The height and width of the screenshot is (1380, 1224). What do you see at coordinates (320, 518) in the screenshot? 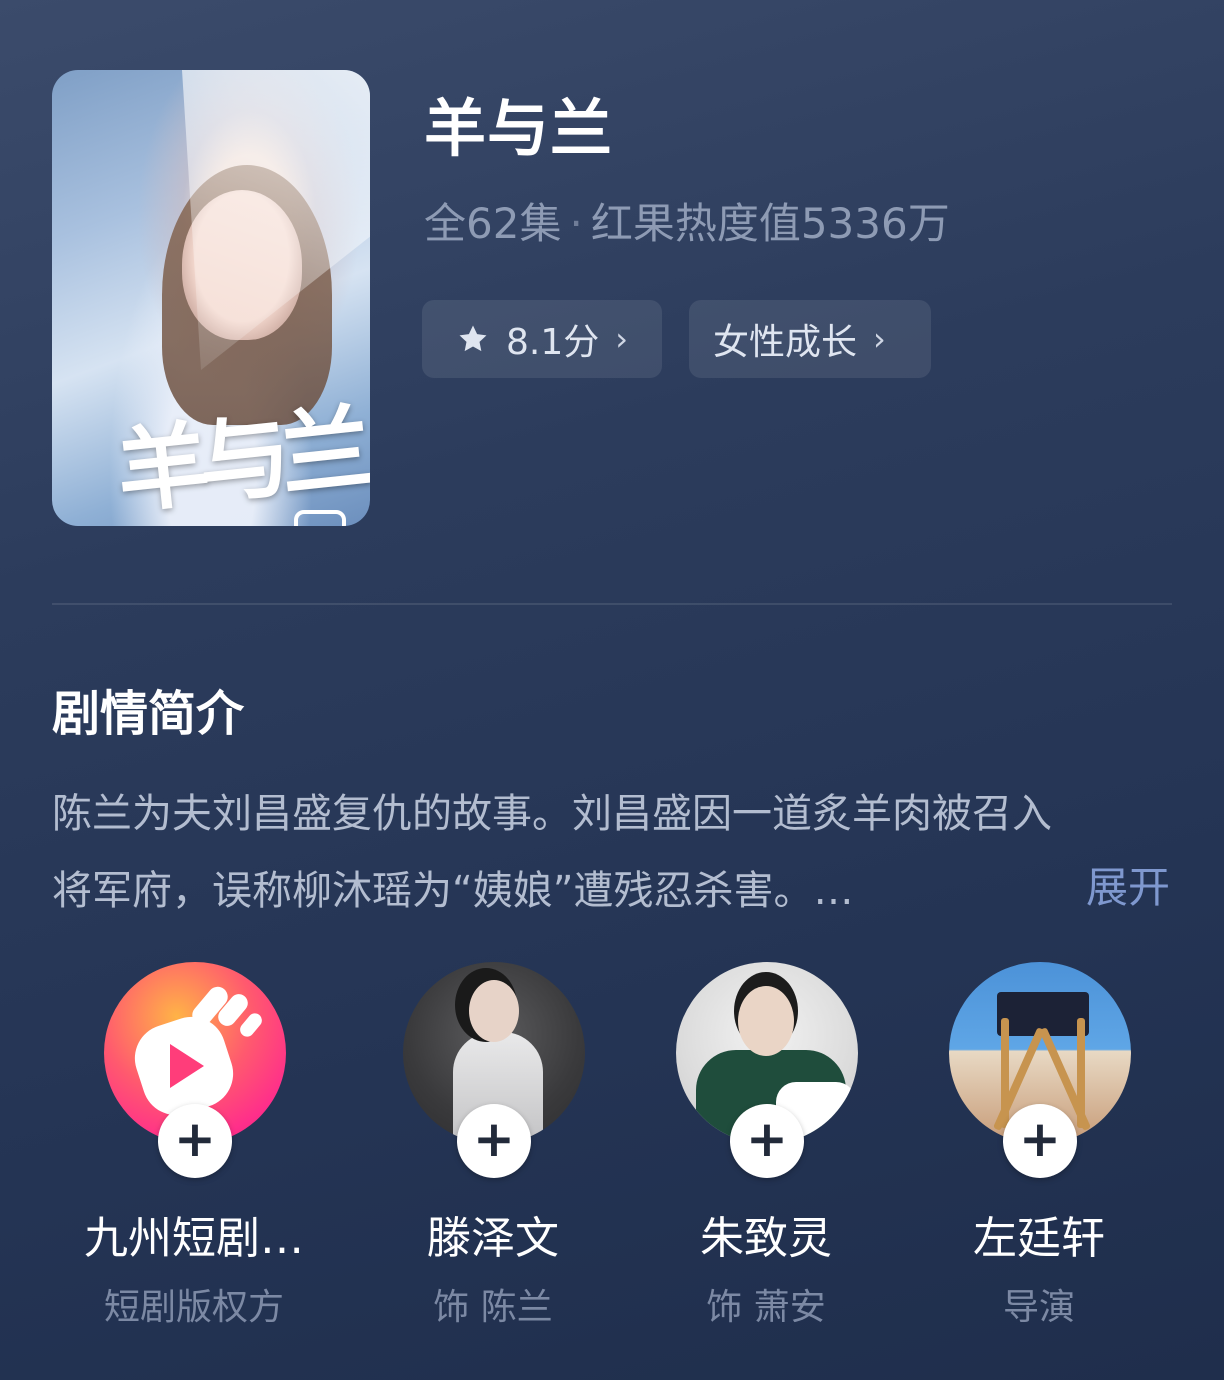
I see `poster-badge-icon` at bounding box center [320, 518].